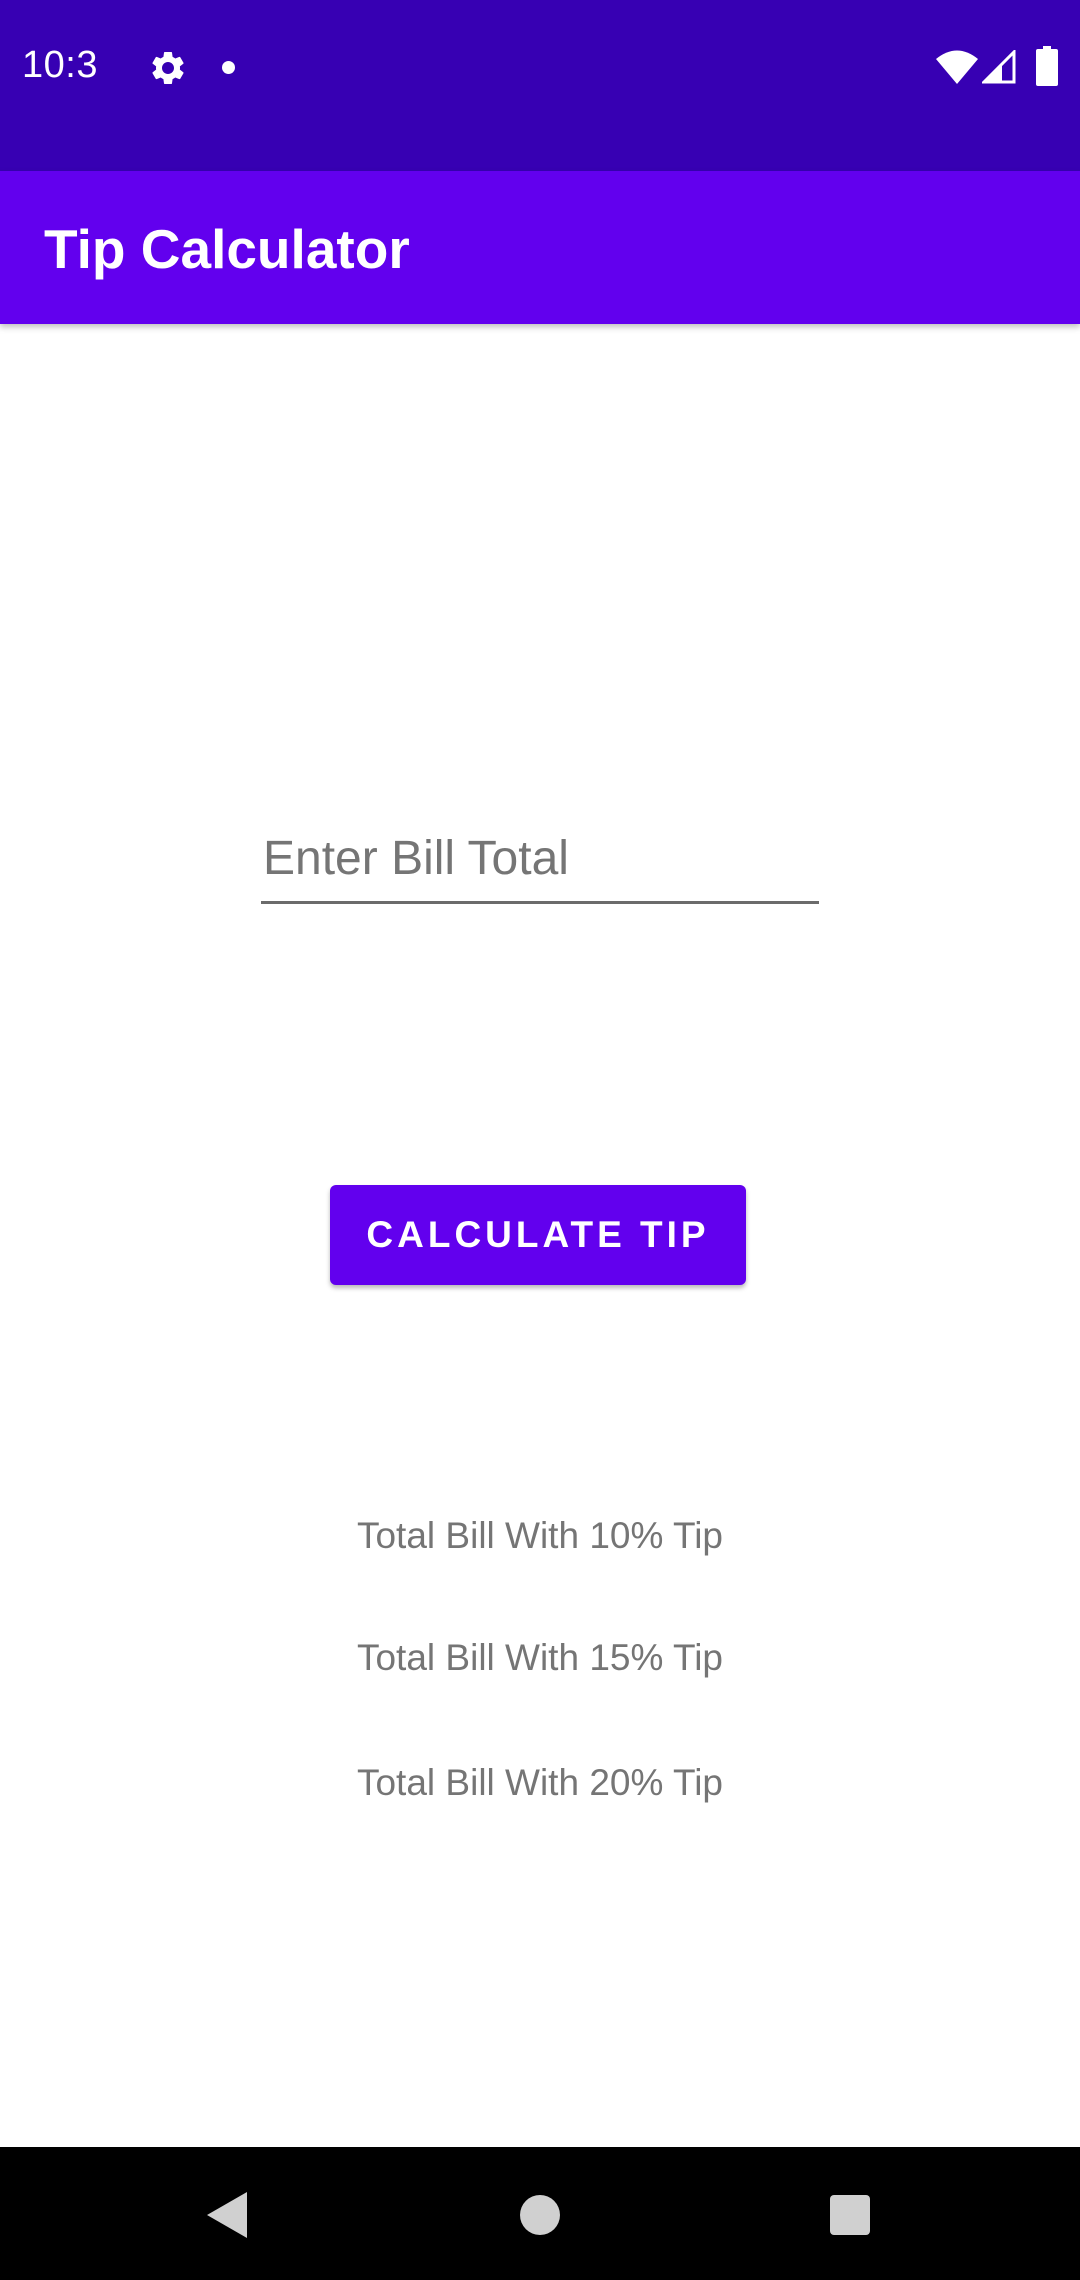 The height and width of the screenshot is (2280, 1080). I want to click on gear-icon, so click(168, 67).